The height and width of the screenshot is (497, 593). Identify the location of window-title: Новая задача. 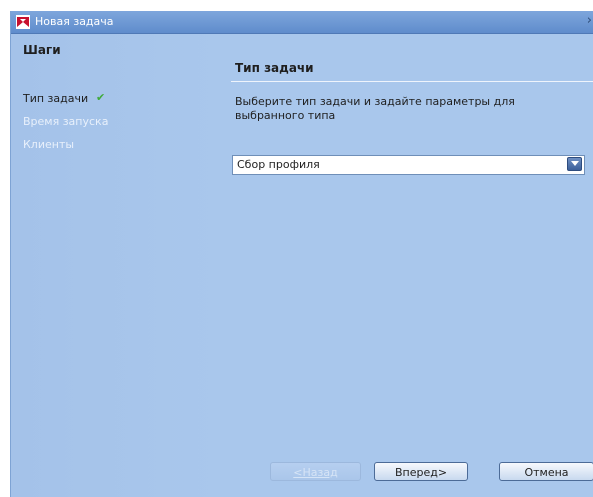
(74, 21).